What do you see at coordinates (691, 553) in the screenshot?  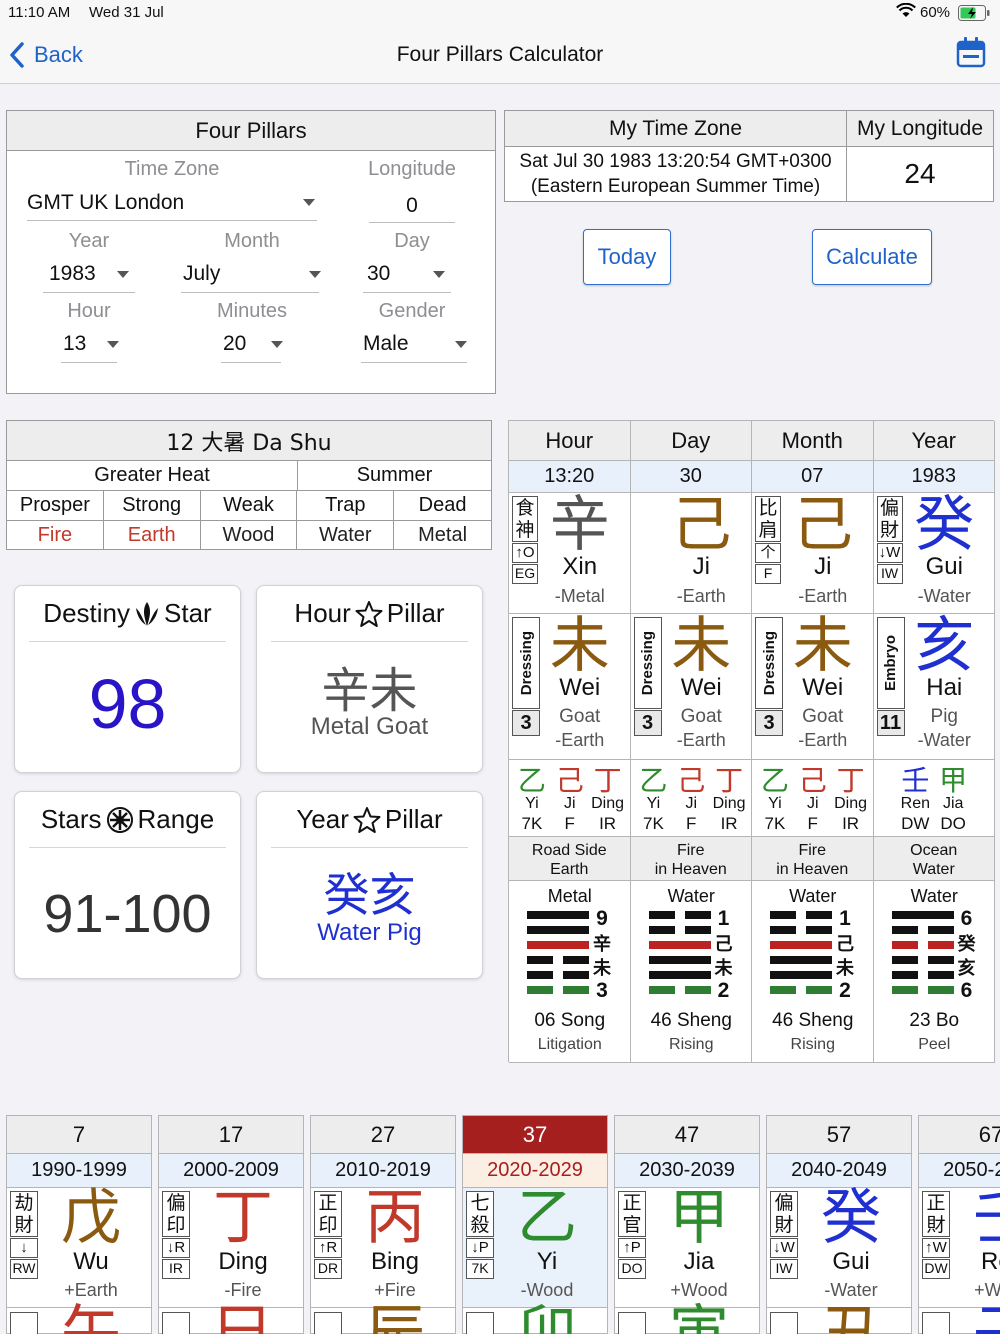 I see `heavenly-stem-cell: 己 Ji -Earth` at bounding box center [691, 553].